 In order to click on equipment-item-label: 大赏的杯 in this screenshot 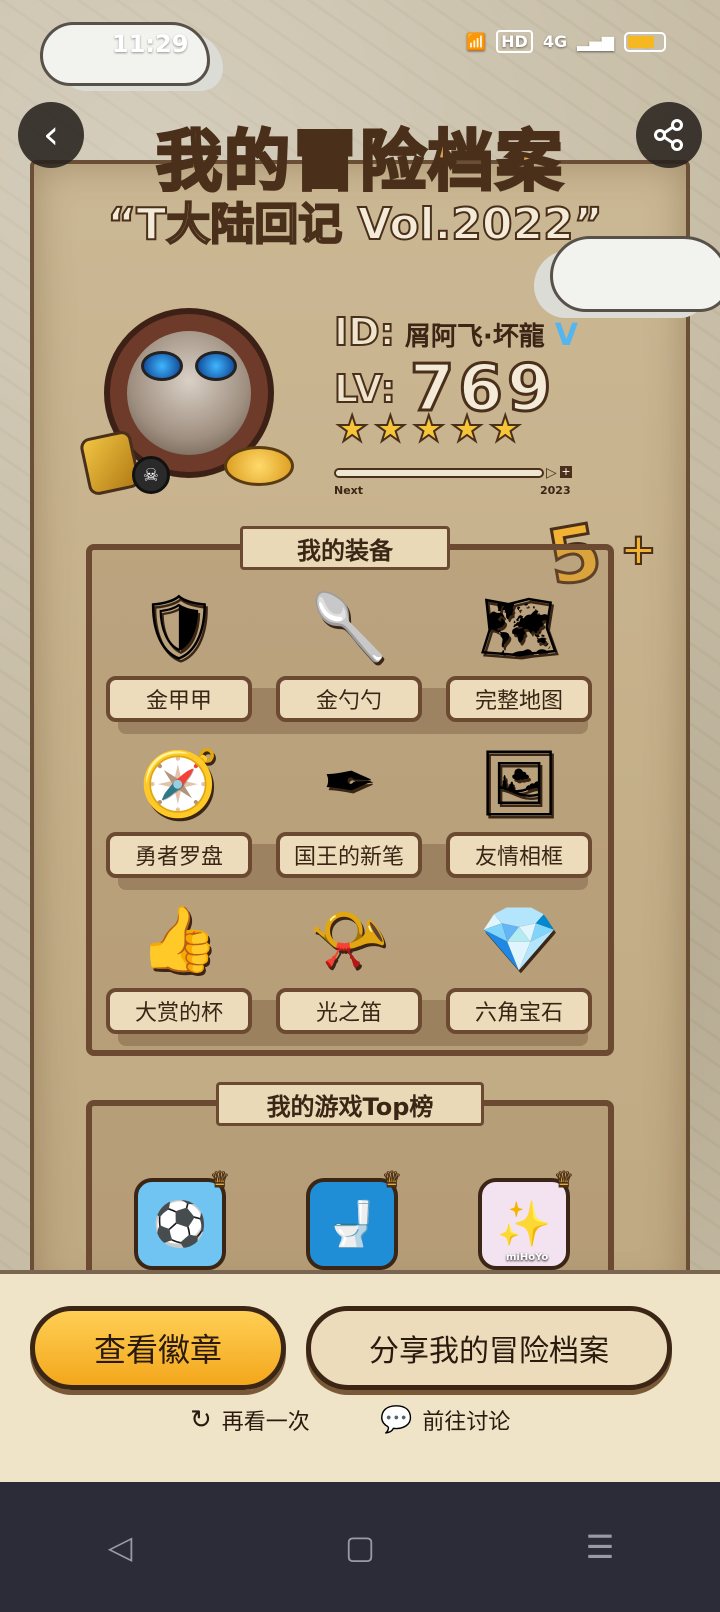, I will do `click(179, 1011)`.